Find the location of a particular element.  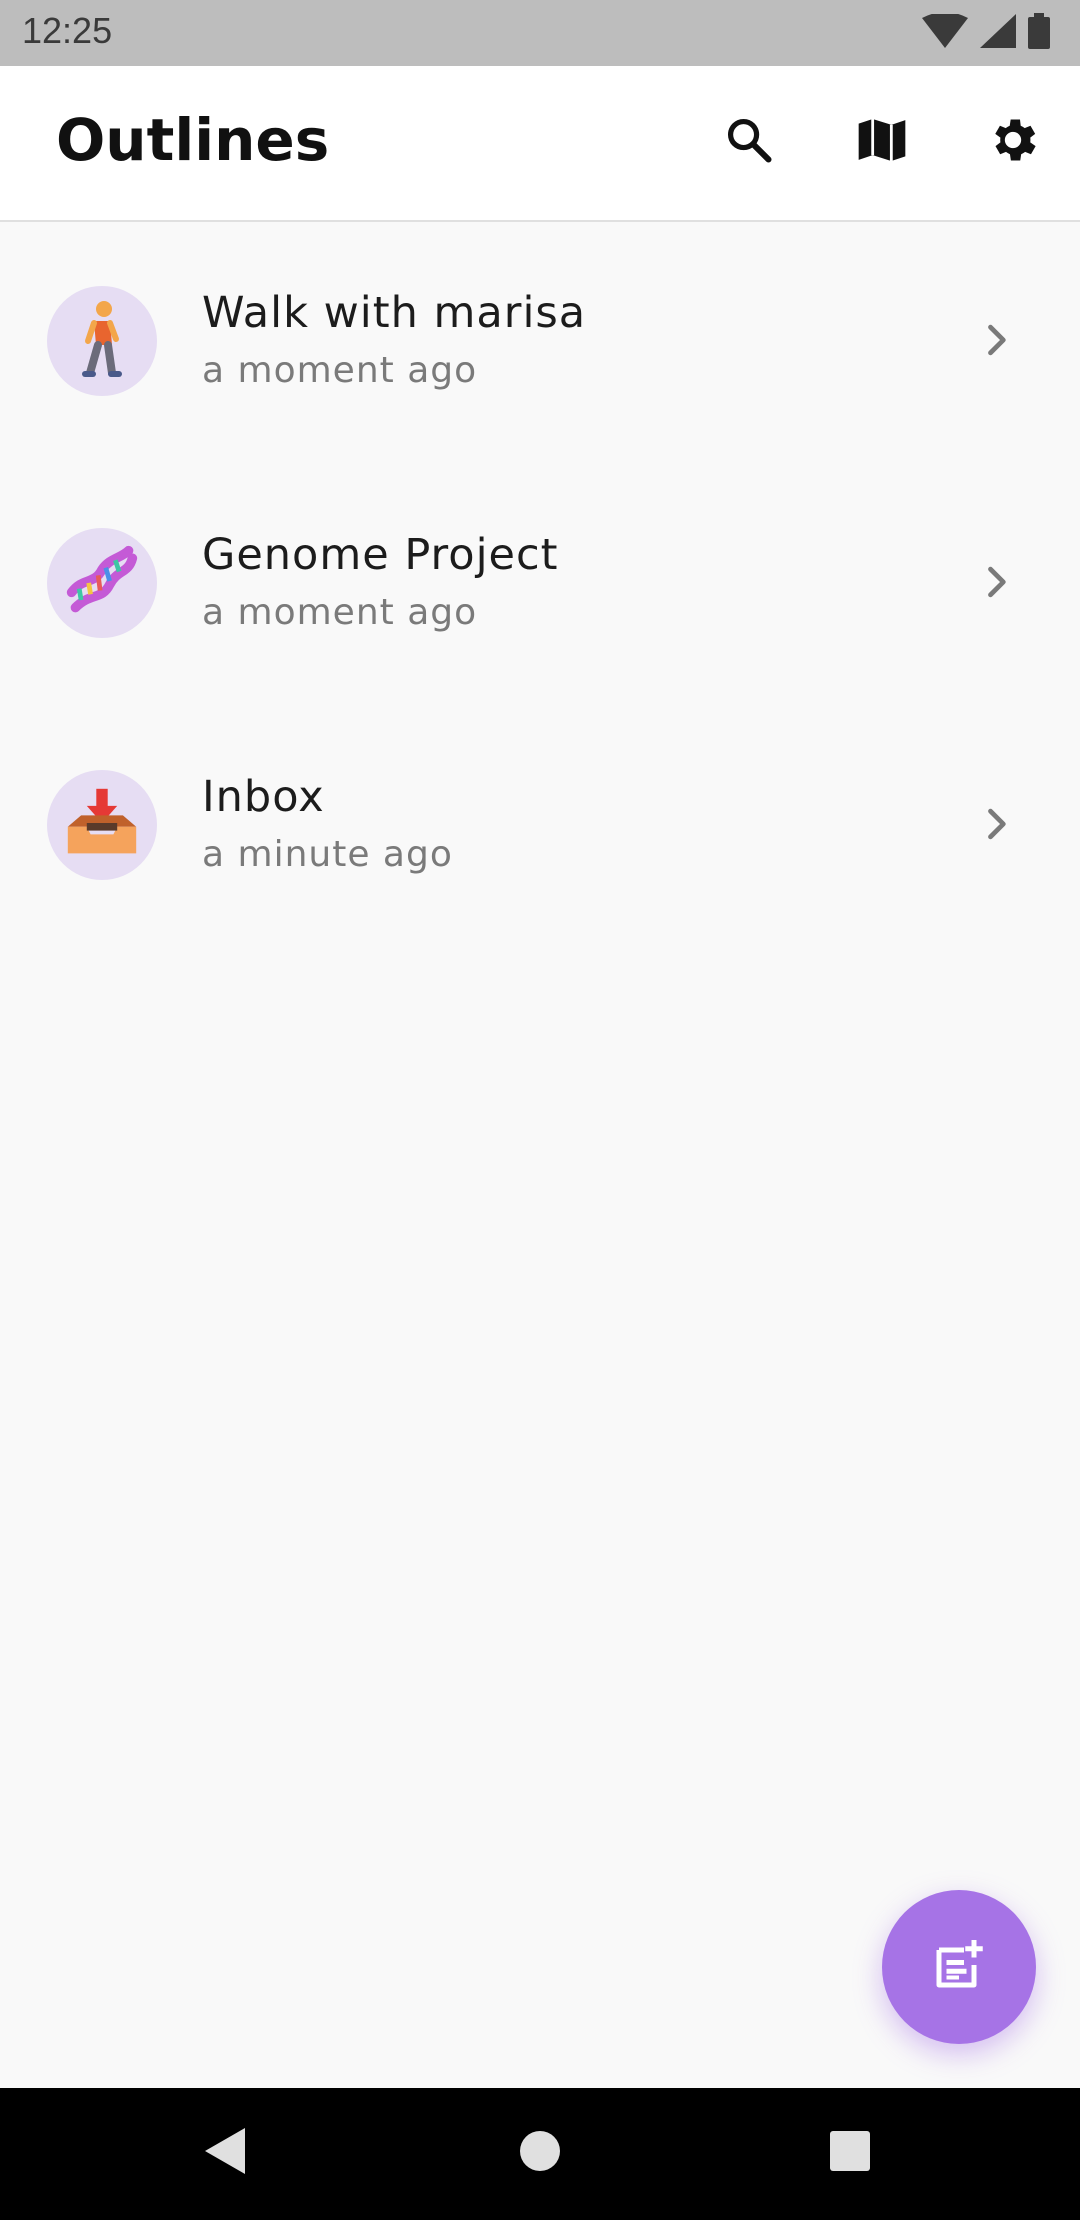

map-button is located at coordinates (882, 142).